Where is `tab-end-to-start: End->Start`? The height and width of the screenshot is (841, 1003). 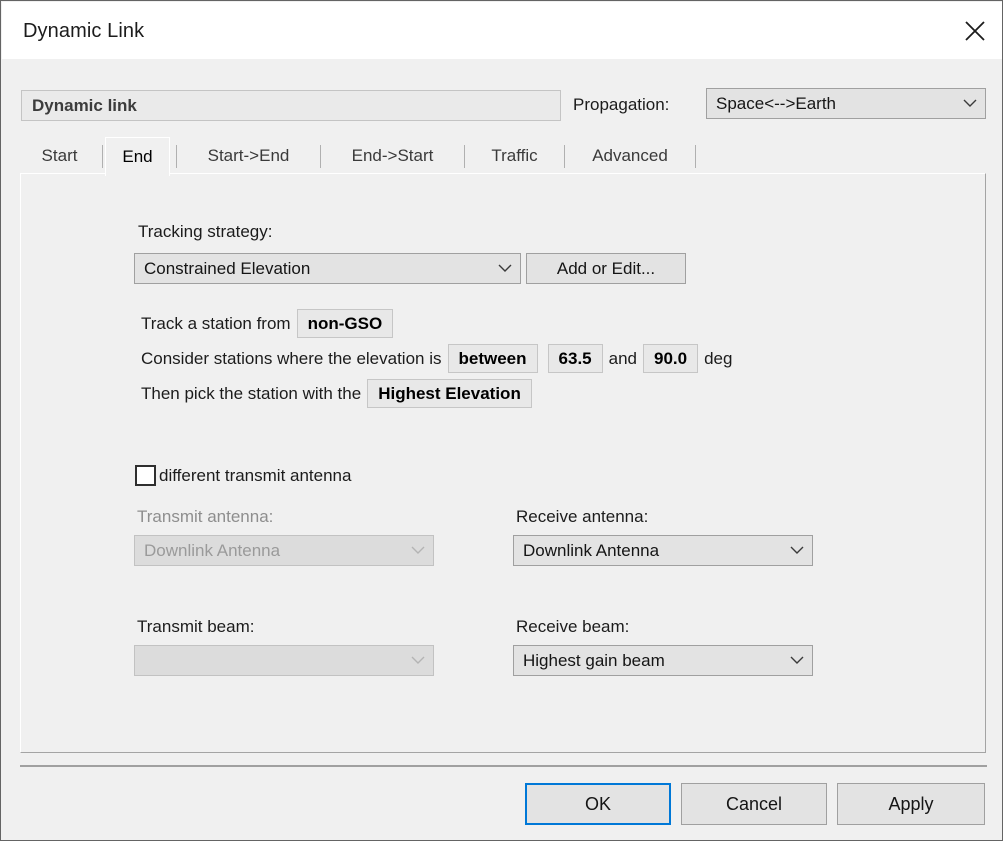
tab-end-to-start: End->Start is located at coordinates (392, 155).